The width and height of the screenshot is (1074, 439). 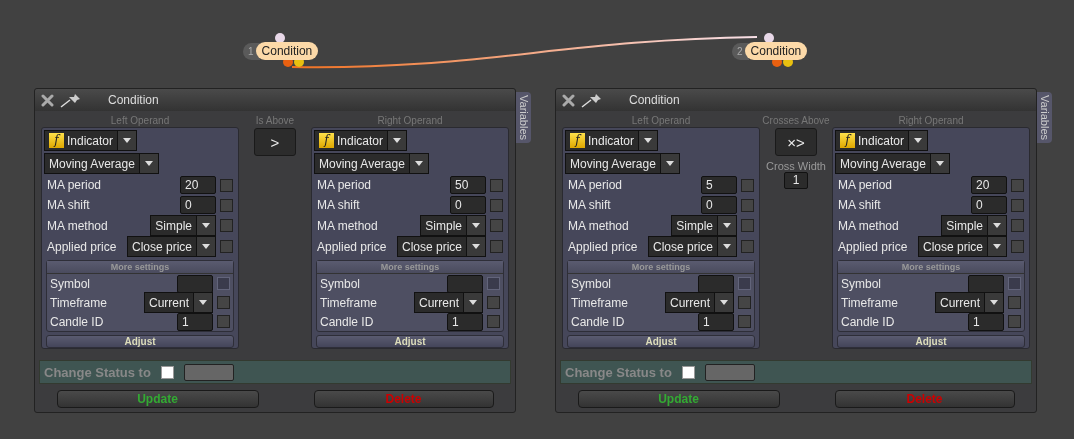 What do you see at coordinates (868, 321) in the screenshot?
I see `param-label: Candle ID` at bounding box center [868, 321].